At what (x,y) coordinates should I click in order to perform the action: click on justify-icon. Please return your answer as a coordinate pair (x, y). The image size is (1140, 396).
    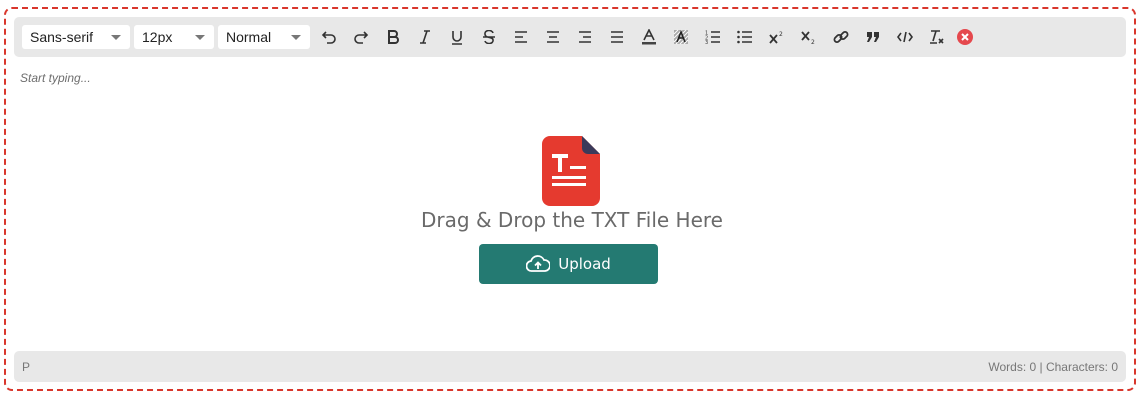
    Looking at the image, I should click on (617, 37).